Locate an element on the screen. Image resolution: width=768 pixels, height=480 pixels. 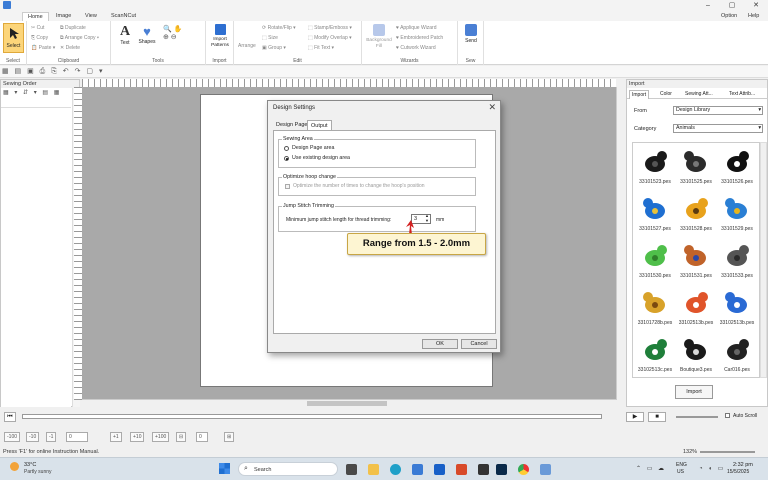
color-count-input: 0 is located at coordinates (202, 437).